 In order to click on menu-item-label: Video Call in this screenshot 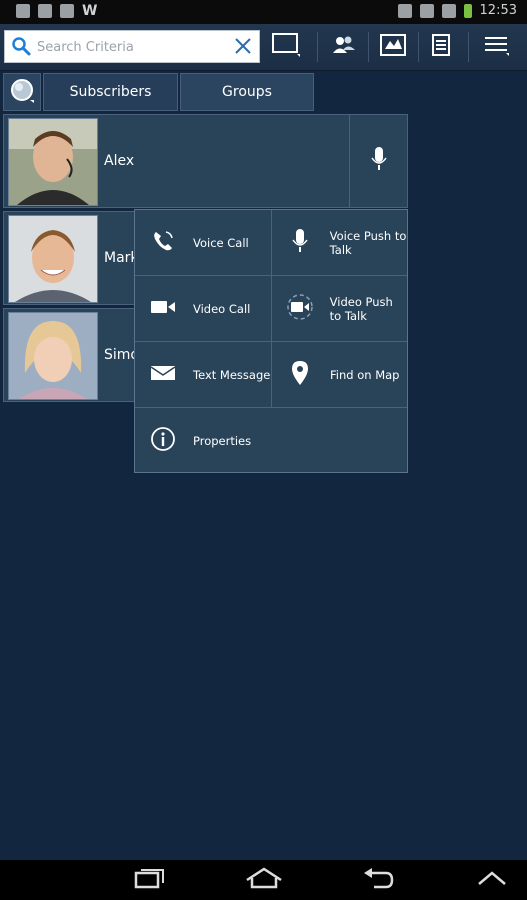, I will do `click(222, 308)`.